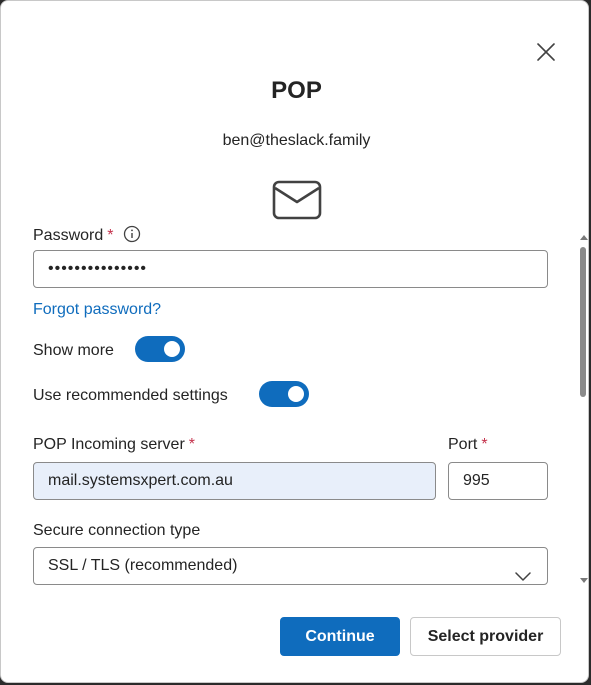 The width and height of the screenshot is (591, 685). Describe the element at coordinates (284, 394) in the screenshot. I see `use-recommended-toggle` at that location.